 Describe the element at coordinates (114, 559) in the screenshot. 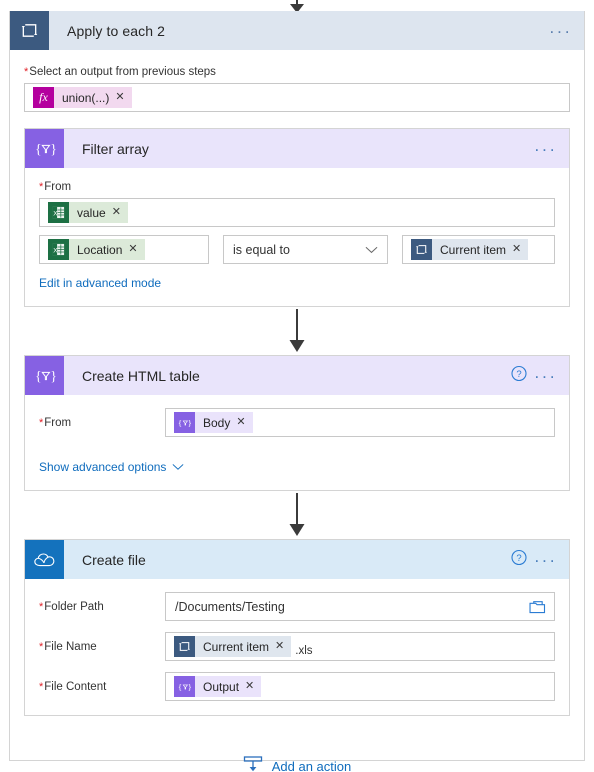

I see `create-file-title: Create file` at that location.